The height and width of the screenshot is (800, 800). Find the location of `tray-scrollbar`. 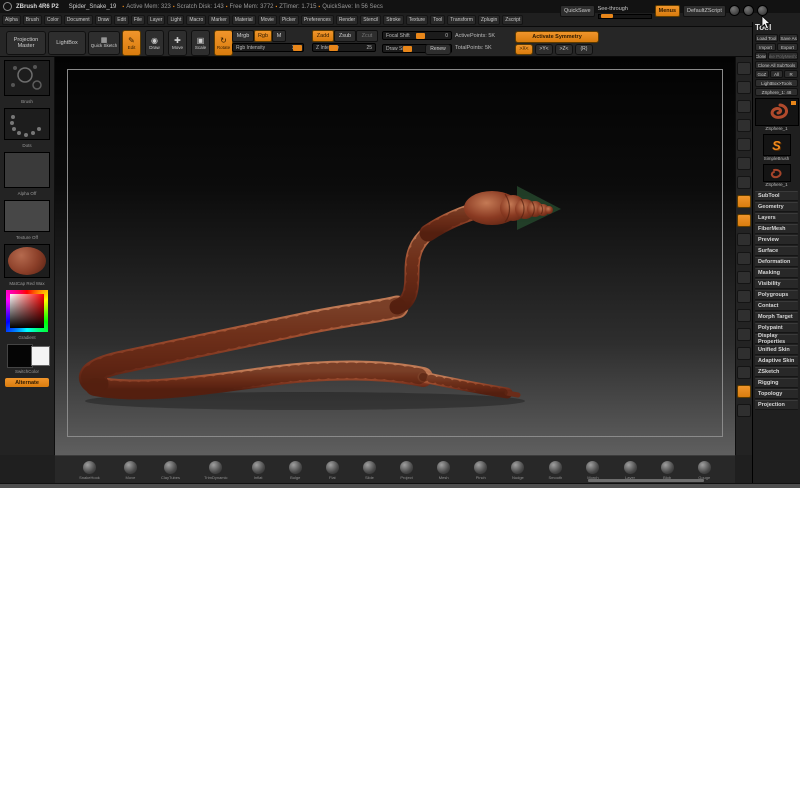

tray-scrollbar is located at coordinates (646, 480).